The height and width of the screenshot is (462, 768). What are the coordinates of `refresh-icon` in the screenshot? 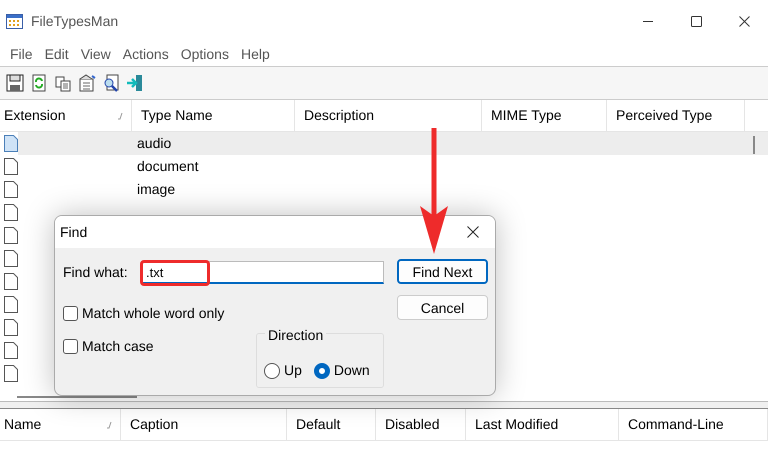 It's located at (39, 83).